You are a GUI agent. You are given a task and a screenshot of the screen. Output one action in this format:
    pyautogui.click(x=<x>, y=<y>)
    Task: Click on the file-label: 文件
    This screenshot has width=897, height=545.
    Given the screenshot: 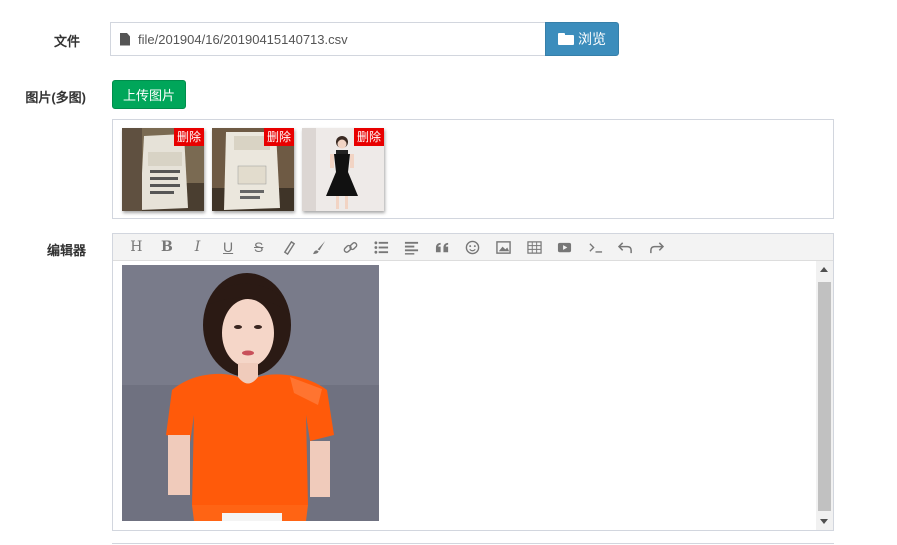 What is the action you would take?
    pyautogui.click(x=66, y=41)
    